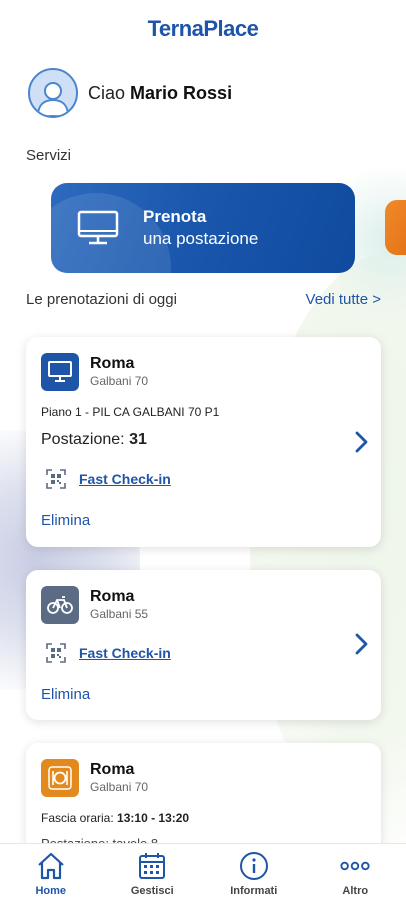  Describe the element at coordinates (83, 439) in the screenshot. I see `workstation-label: Postazione:` at that location.